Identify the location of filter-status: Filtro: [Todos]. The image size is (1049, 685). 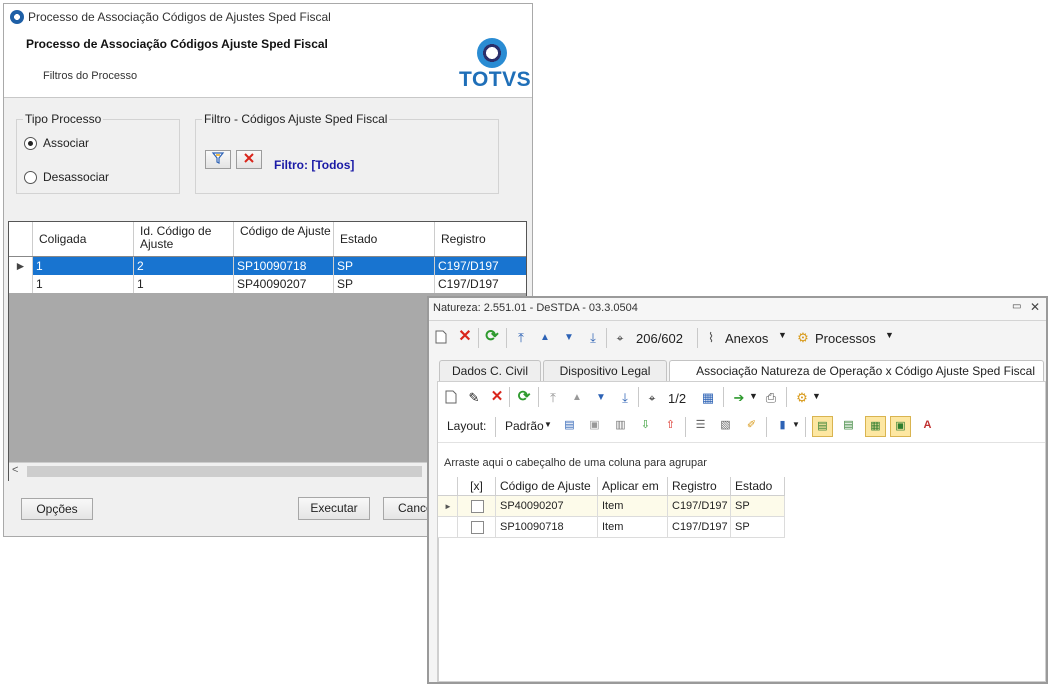
(314, 165).